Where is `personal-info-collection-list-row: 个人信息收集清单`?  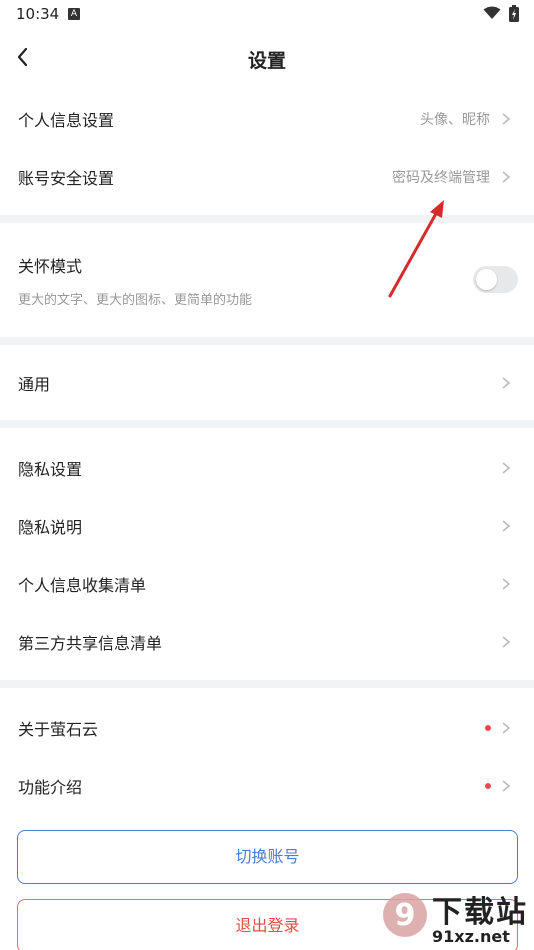 personal-info-collection-list-row: 个人信息收集清单 is located at coordinates (267, 584).